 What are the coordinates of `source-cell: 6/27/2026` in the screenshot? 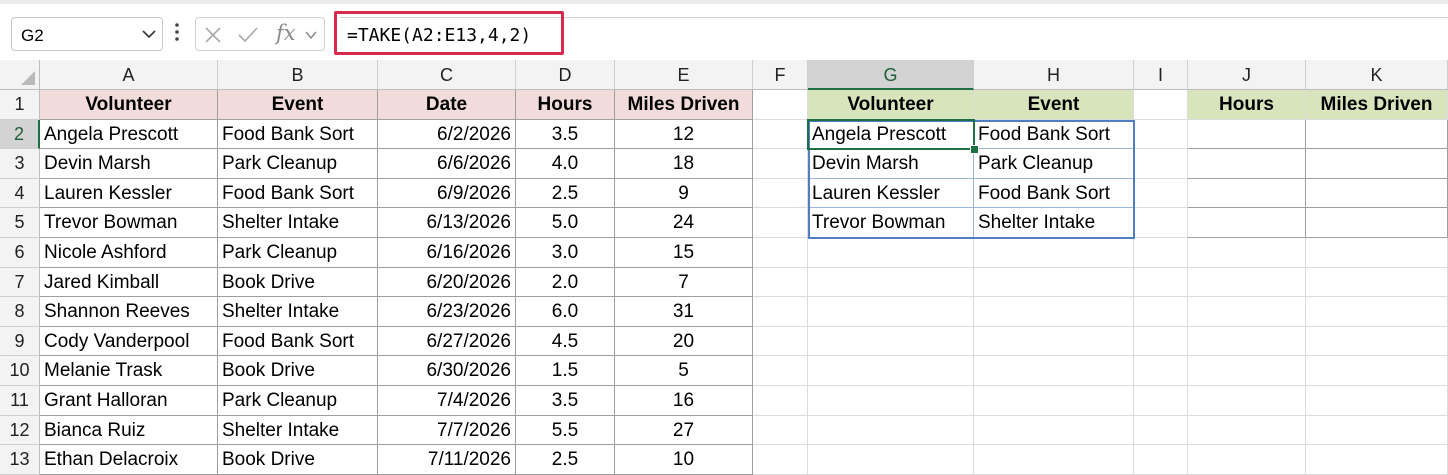 It's located at (447, 341).